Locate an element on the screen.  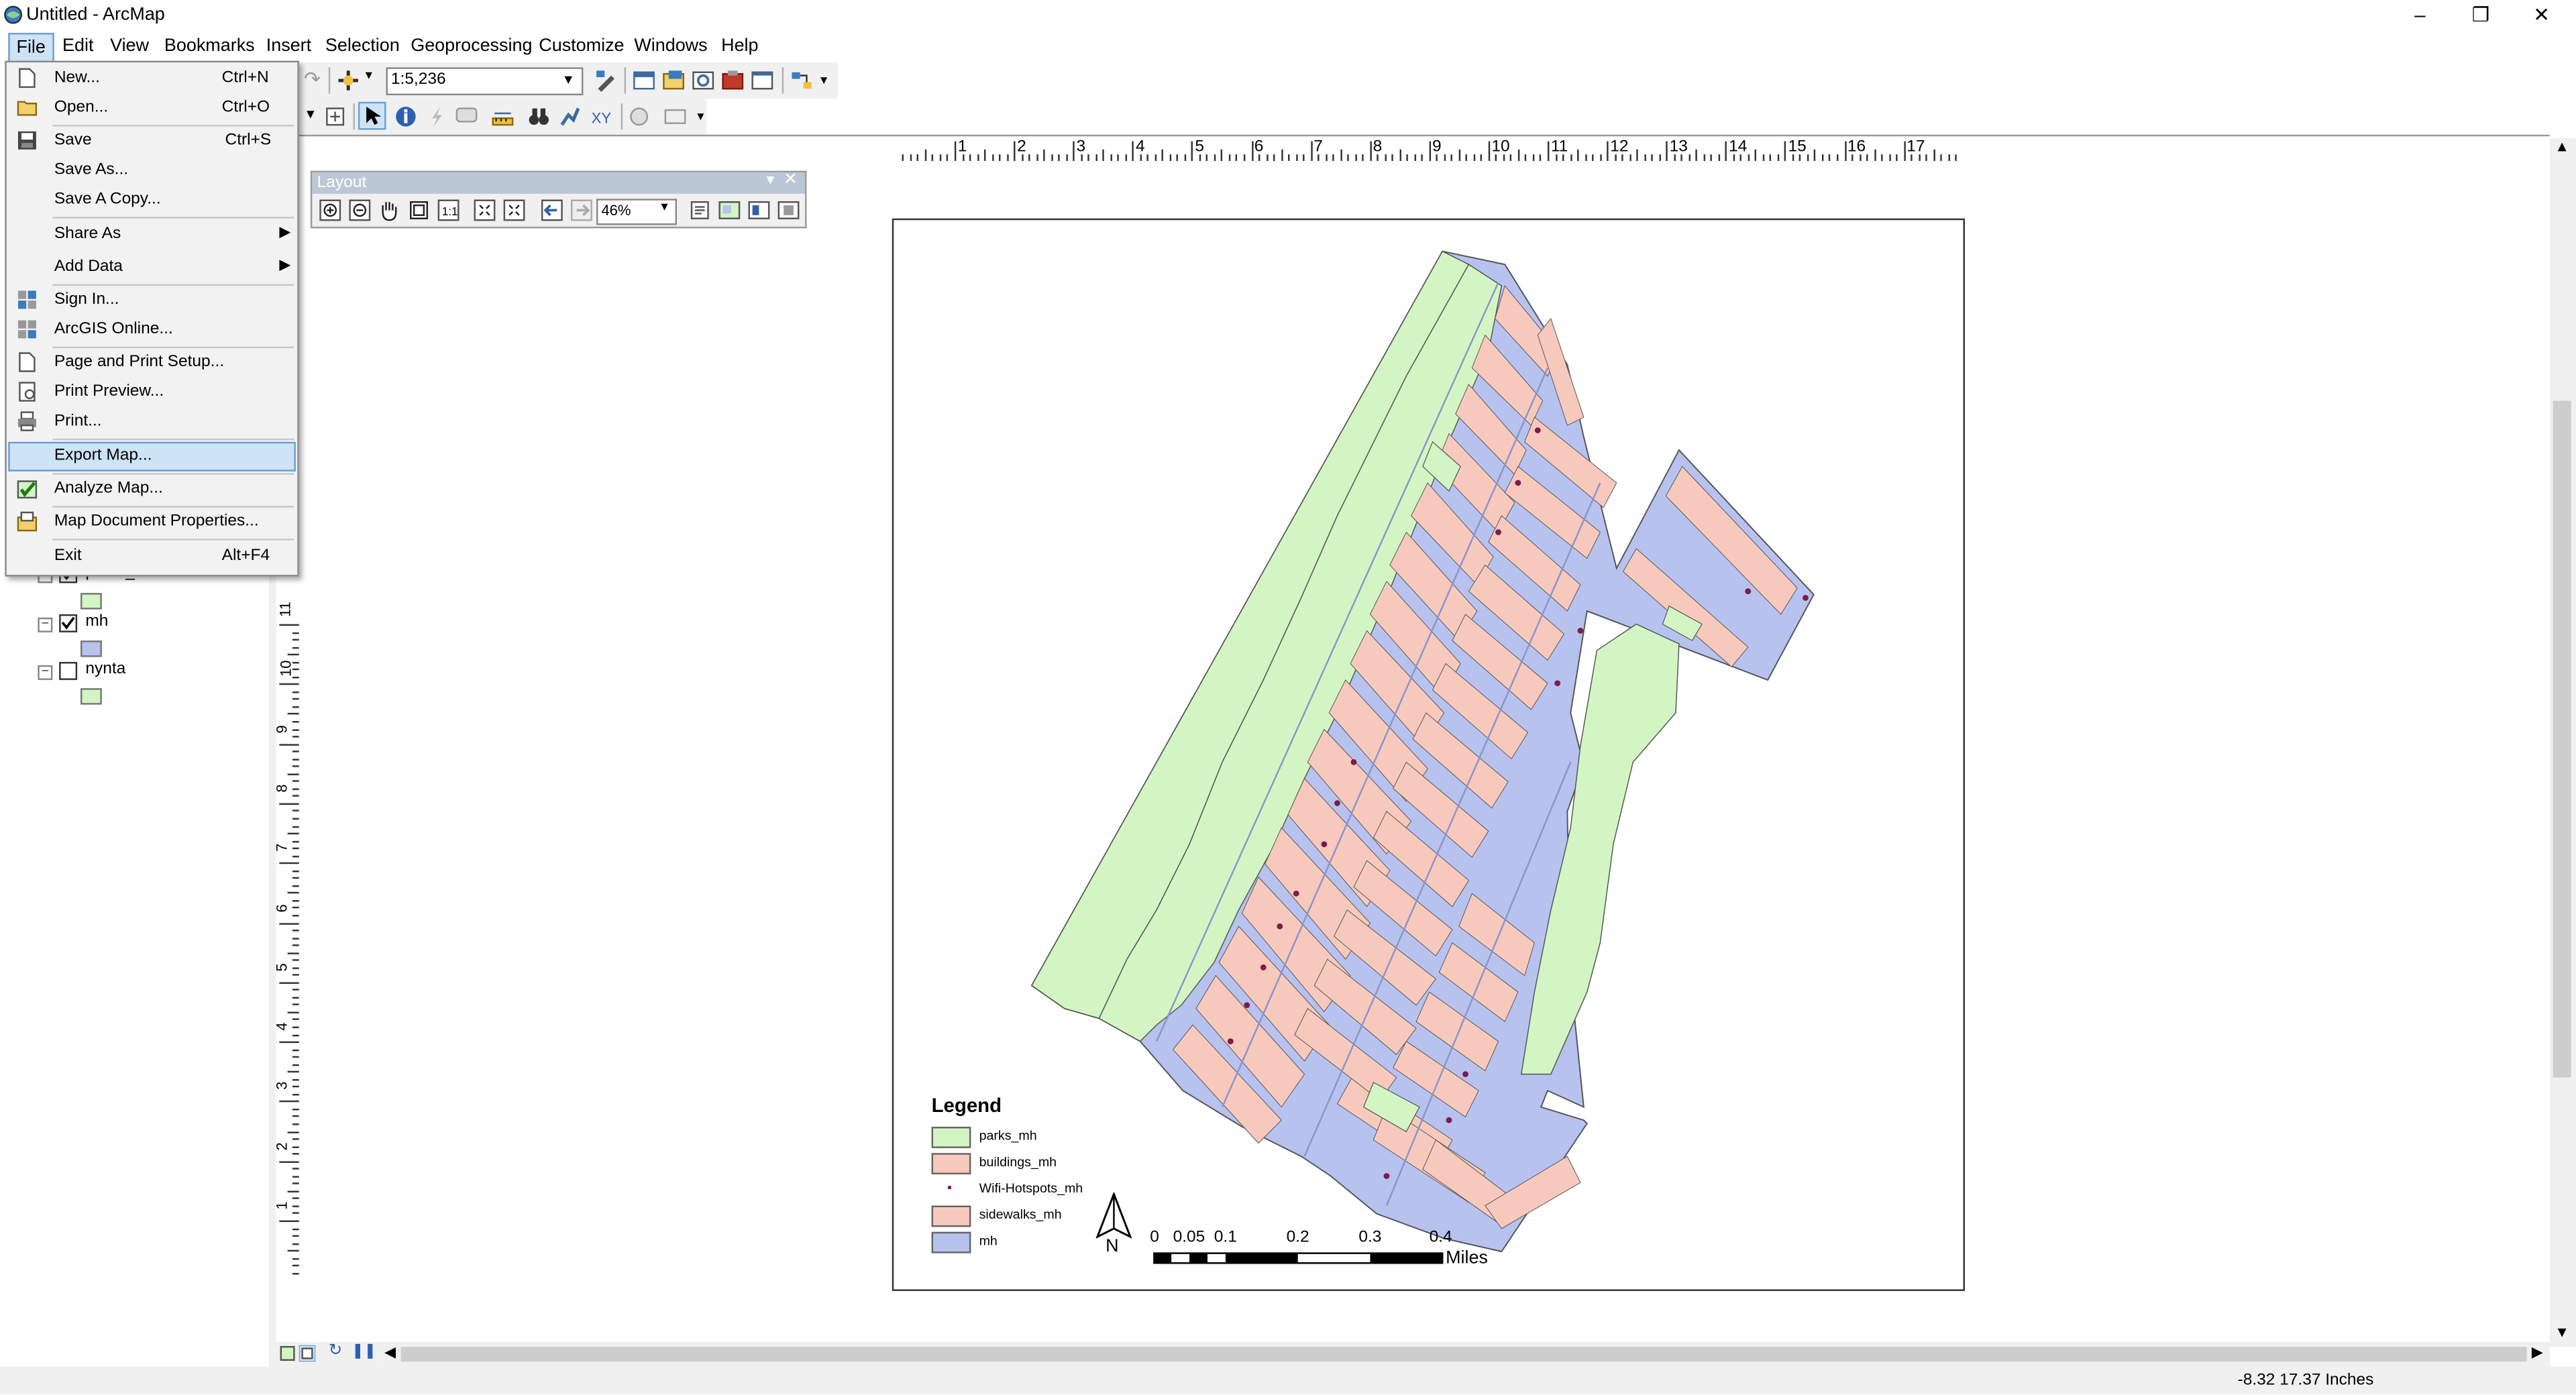
scale-bar: 0 0.05 0.1 0.2 0.3 0.4 Miles is located at coordinates (1320, 1252).